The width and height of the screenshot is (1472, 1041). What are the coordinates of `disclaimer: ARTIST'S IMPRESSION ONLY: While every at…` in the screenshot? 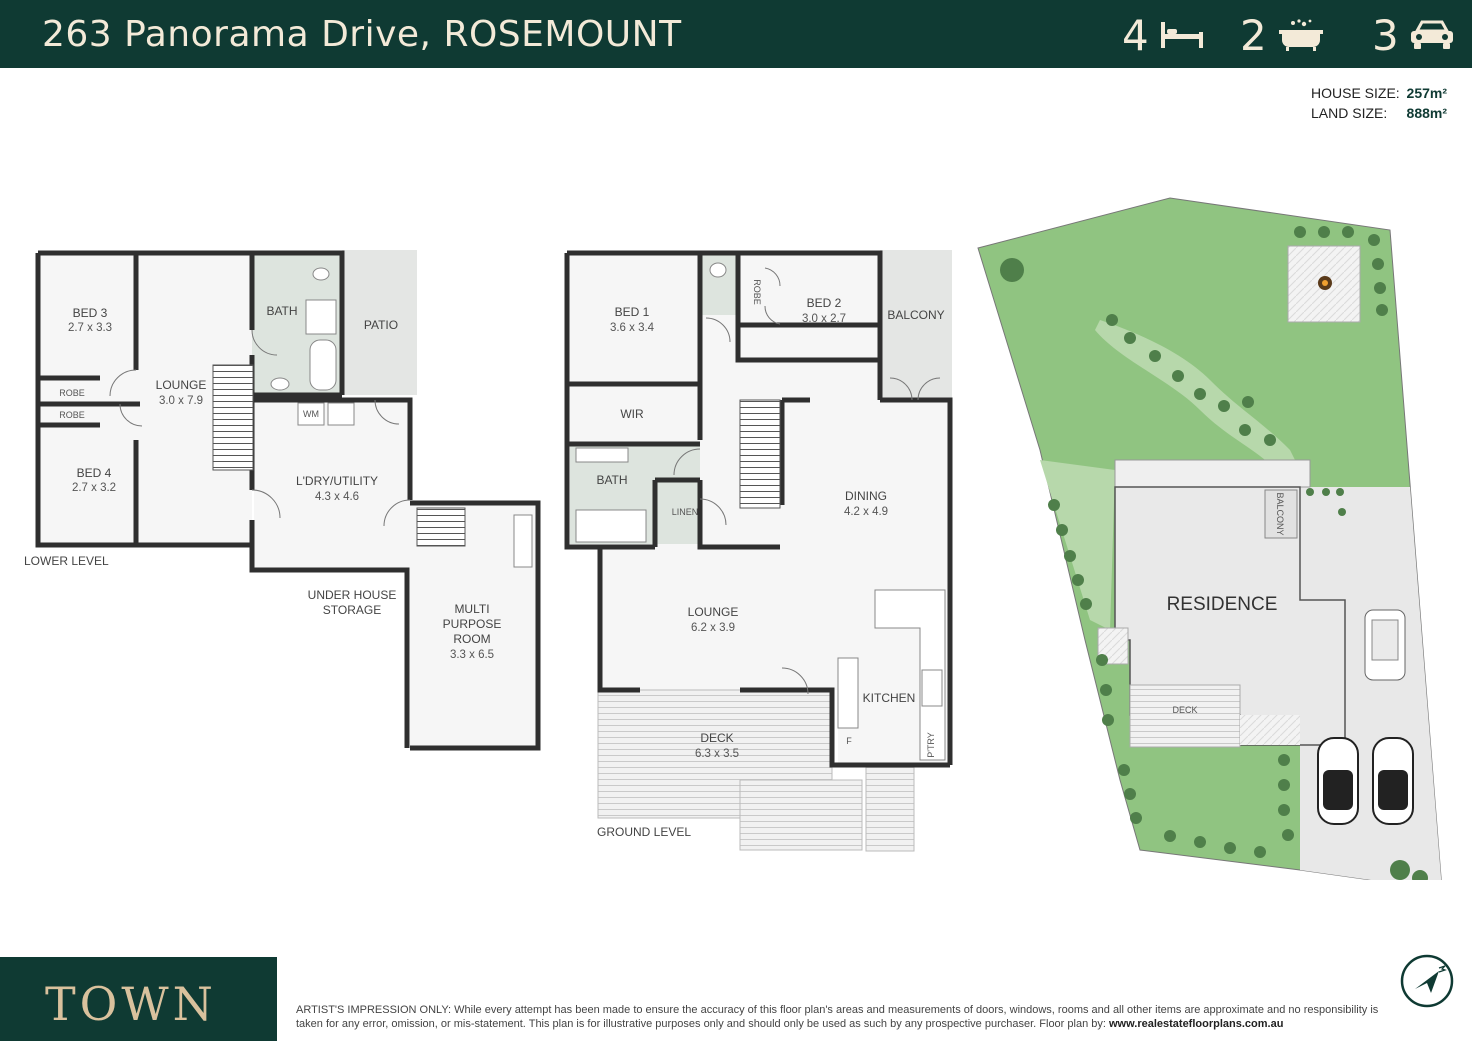 It's located at (851, 1017).